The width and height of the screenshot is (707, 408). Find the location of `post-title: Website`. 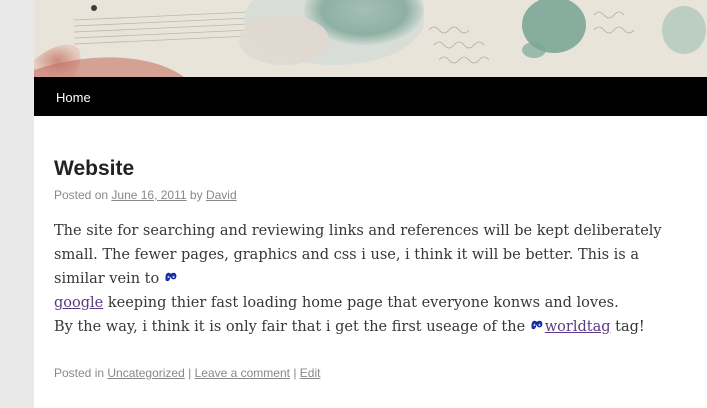

post-title: Website is located at coordinates (94, 169).